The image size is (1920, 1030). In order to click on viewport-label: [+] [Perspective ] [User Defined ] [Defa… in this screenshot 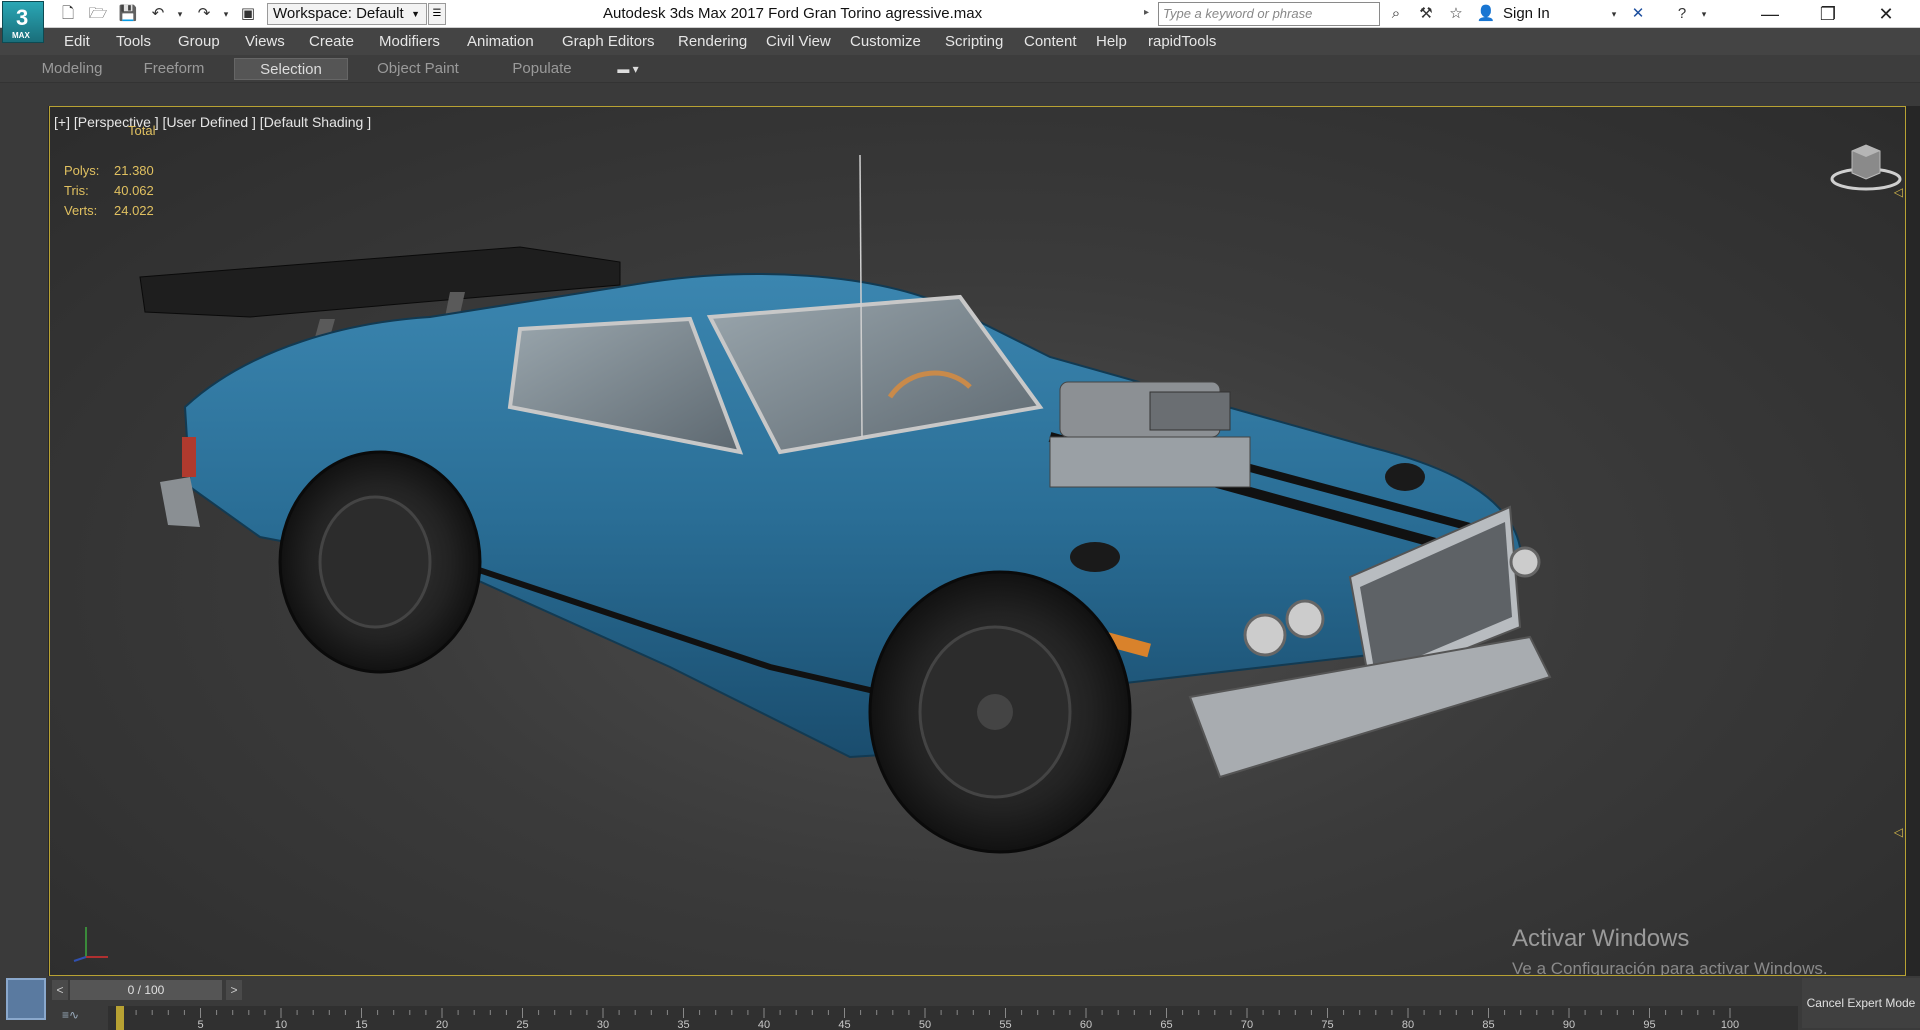, I will do `click(212, 122)`.